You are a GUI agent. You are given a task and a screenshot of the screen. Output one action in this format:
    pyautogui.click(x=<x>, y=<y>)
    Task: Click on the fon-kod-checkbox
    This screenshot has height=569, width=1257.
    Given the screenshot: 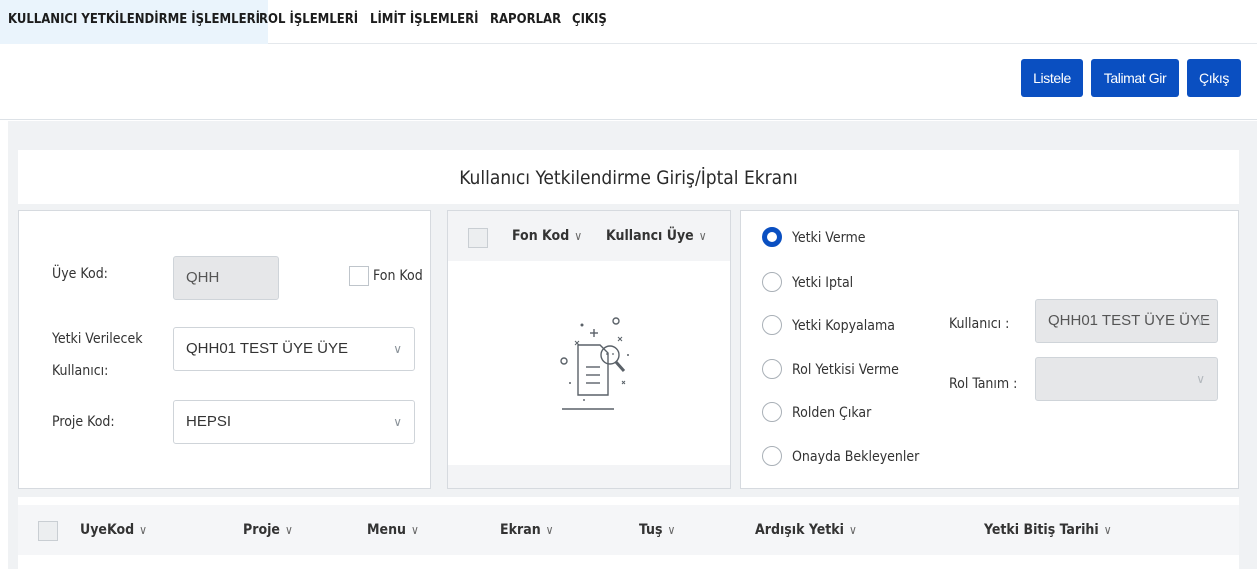 What is the action you would take?
    pyautogui.click(x=359, y=276)
    